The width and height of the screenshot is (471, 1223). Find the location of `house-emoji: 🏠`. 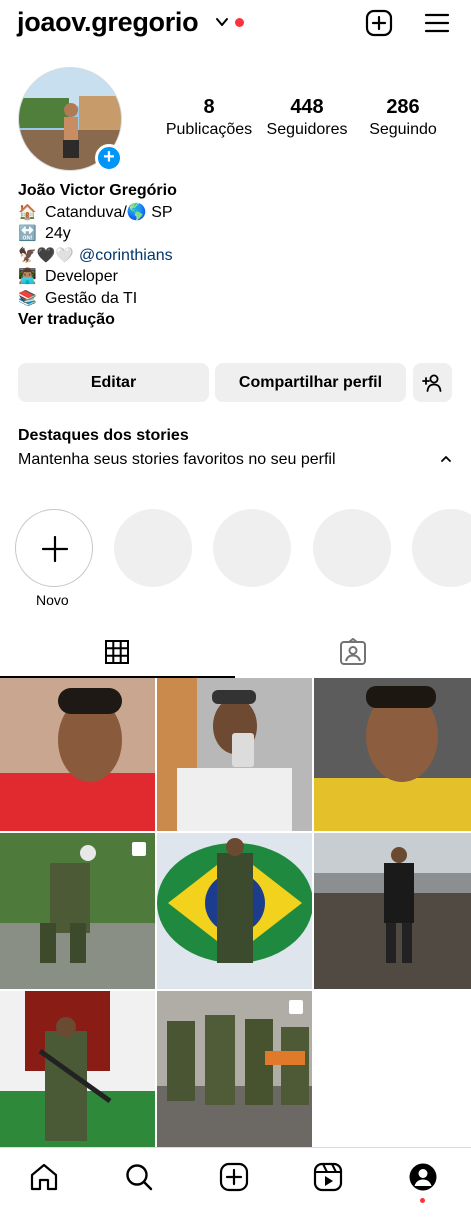

house-emoji: 🏠 is located at coordinates (27, 211).